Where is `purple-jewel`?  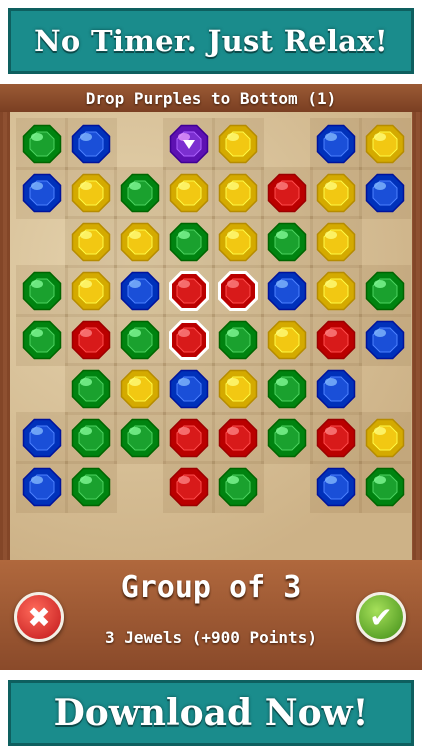 purple-jewel is located at coordinates (189, 144).